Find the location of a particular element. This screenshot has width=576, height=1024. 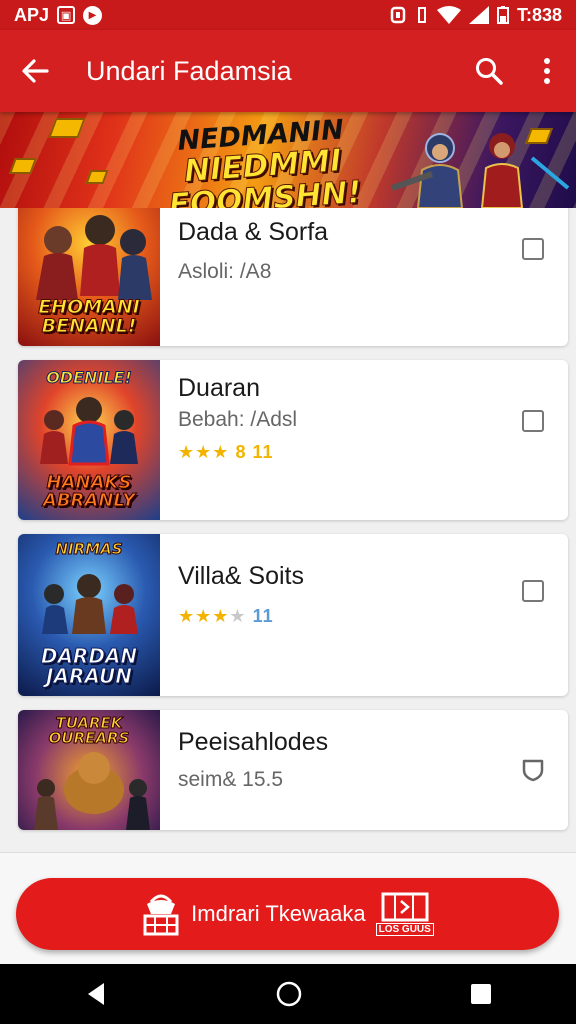

beast-artwork-icon is located at coordinates (92, 791).